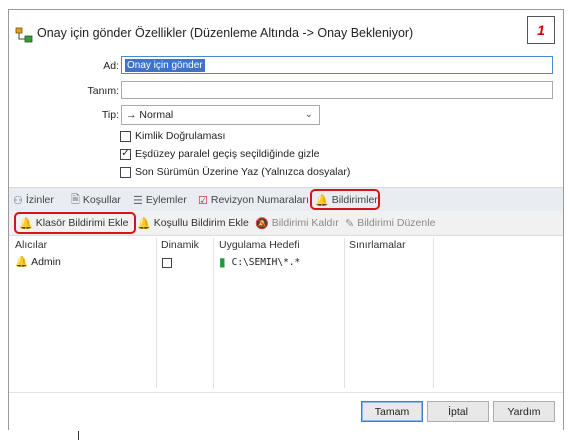 The image size is (576, 442). What do you see at coordinates (101, 200) in the screenshot?
I see `tab-label: Koşullar` at bounding box center [101, 200].